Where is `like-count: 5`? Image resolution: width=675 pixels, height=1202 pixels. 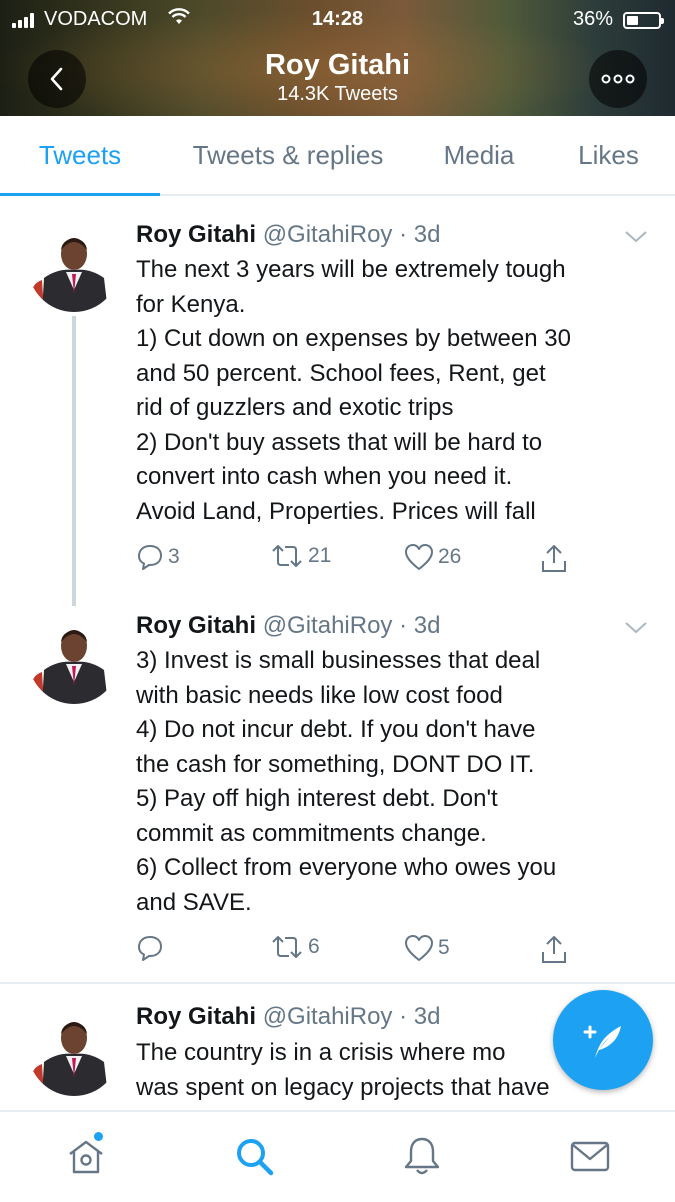 like-count: 5 is located at coordinates (444, 947).